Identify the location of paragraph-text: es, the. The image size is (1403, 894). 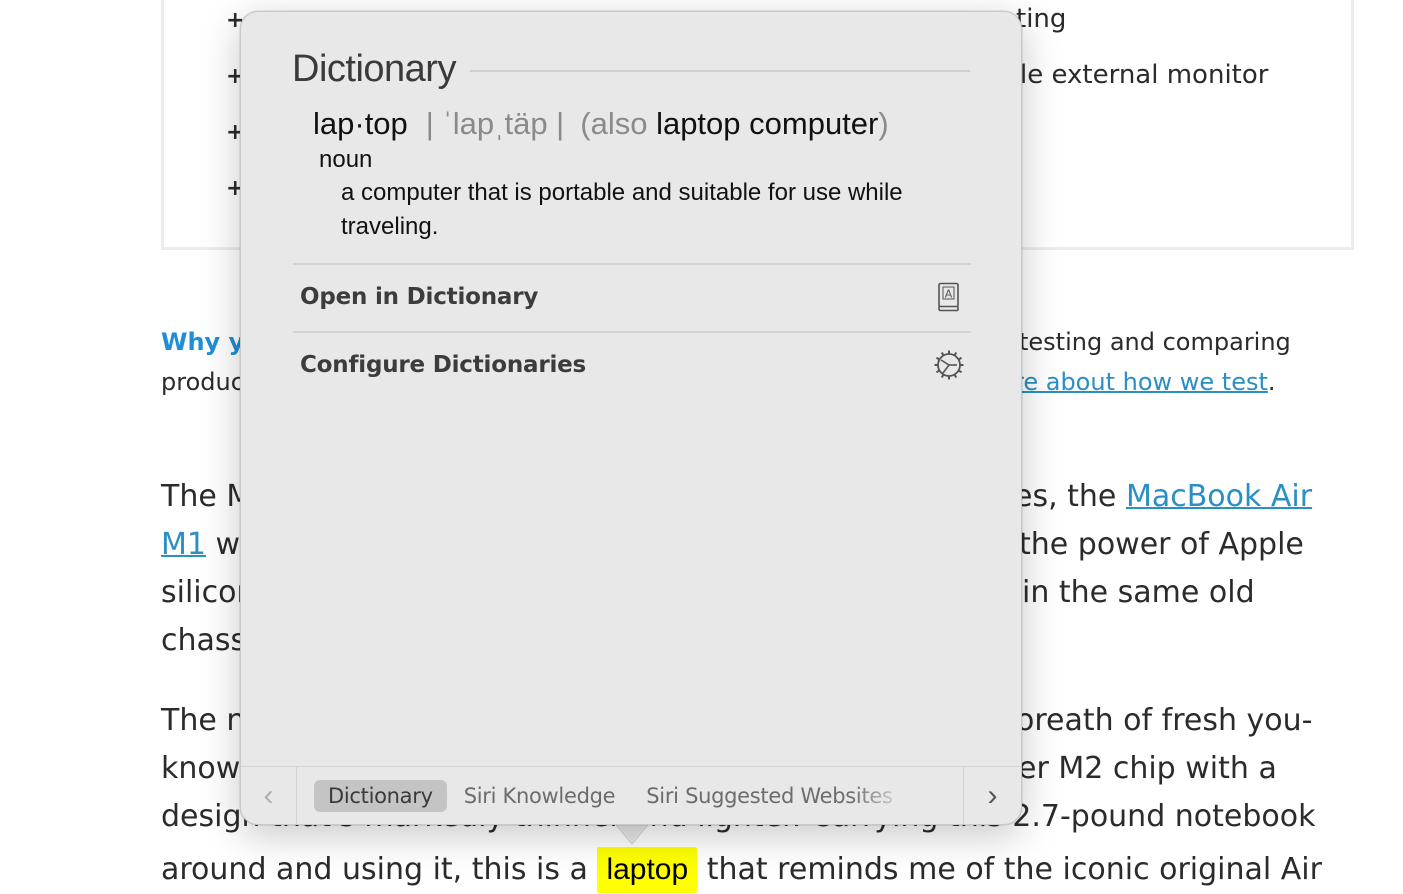
(1070, 496).